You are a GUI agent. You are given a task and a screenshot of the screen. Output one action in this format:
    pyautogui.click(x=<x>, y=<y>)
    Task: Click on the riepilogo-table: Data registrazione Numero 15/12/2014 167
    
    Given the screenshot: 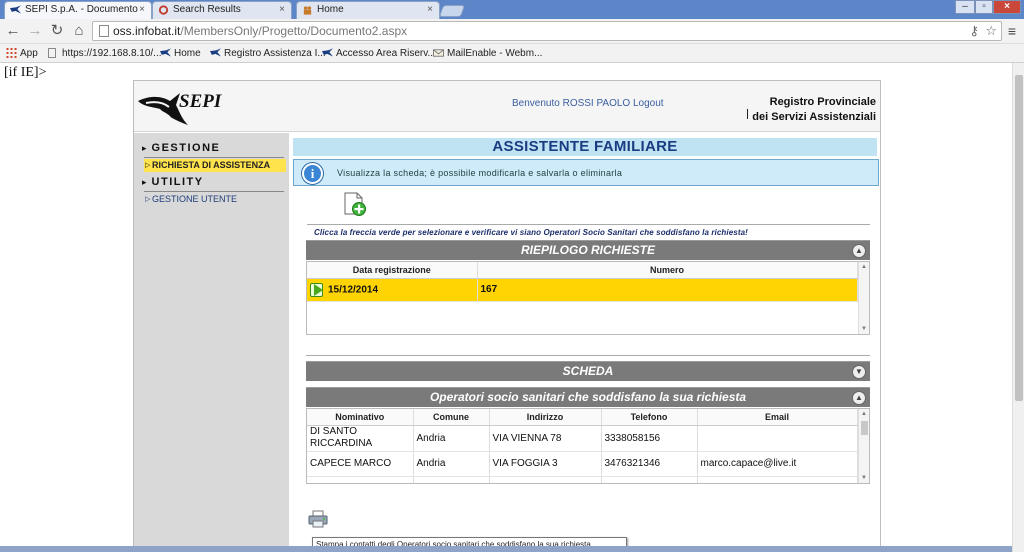 What is the action you would take?
    pyautogui.click(x=582, y=282)
    